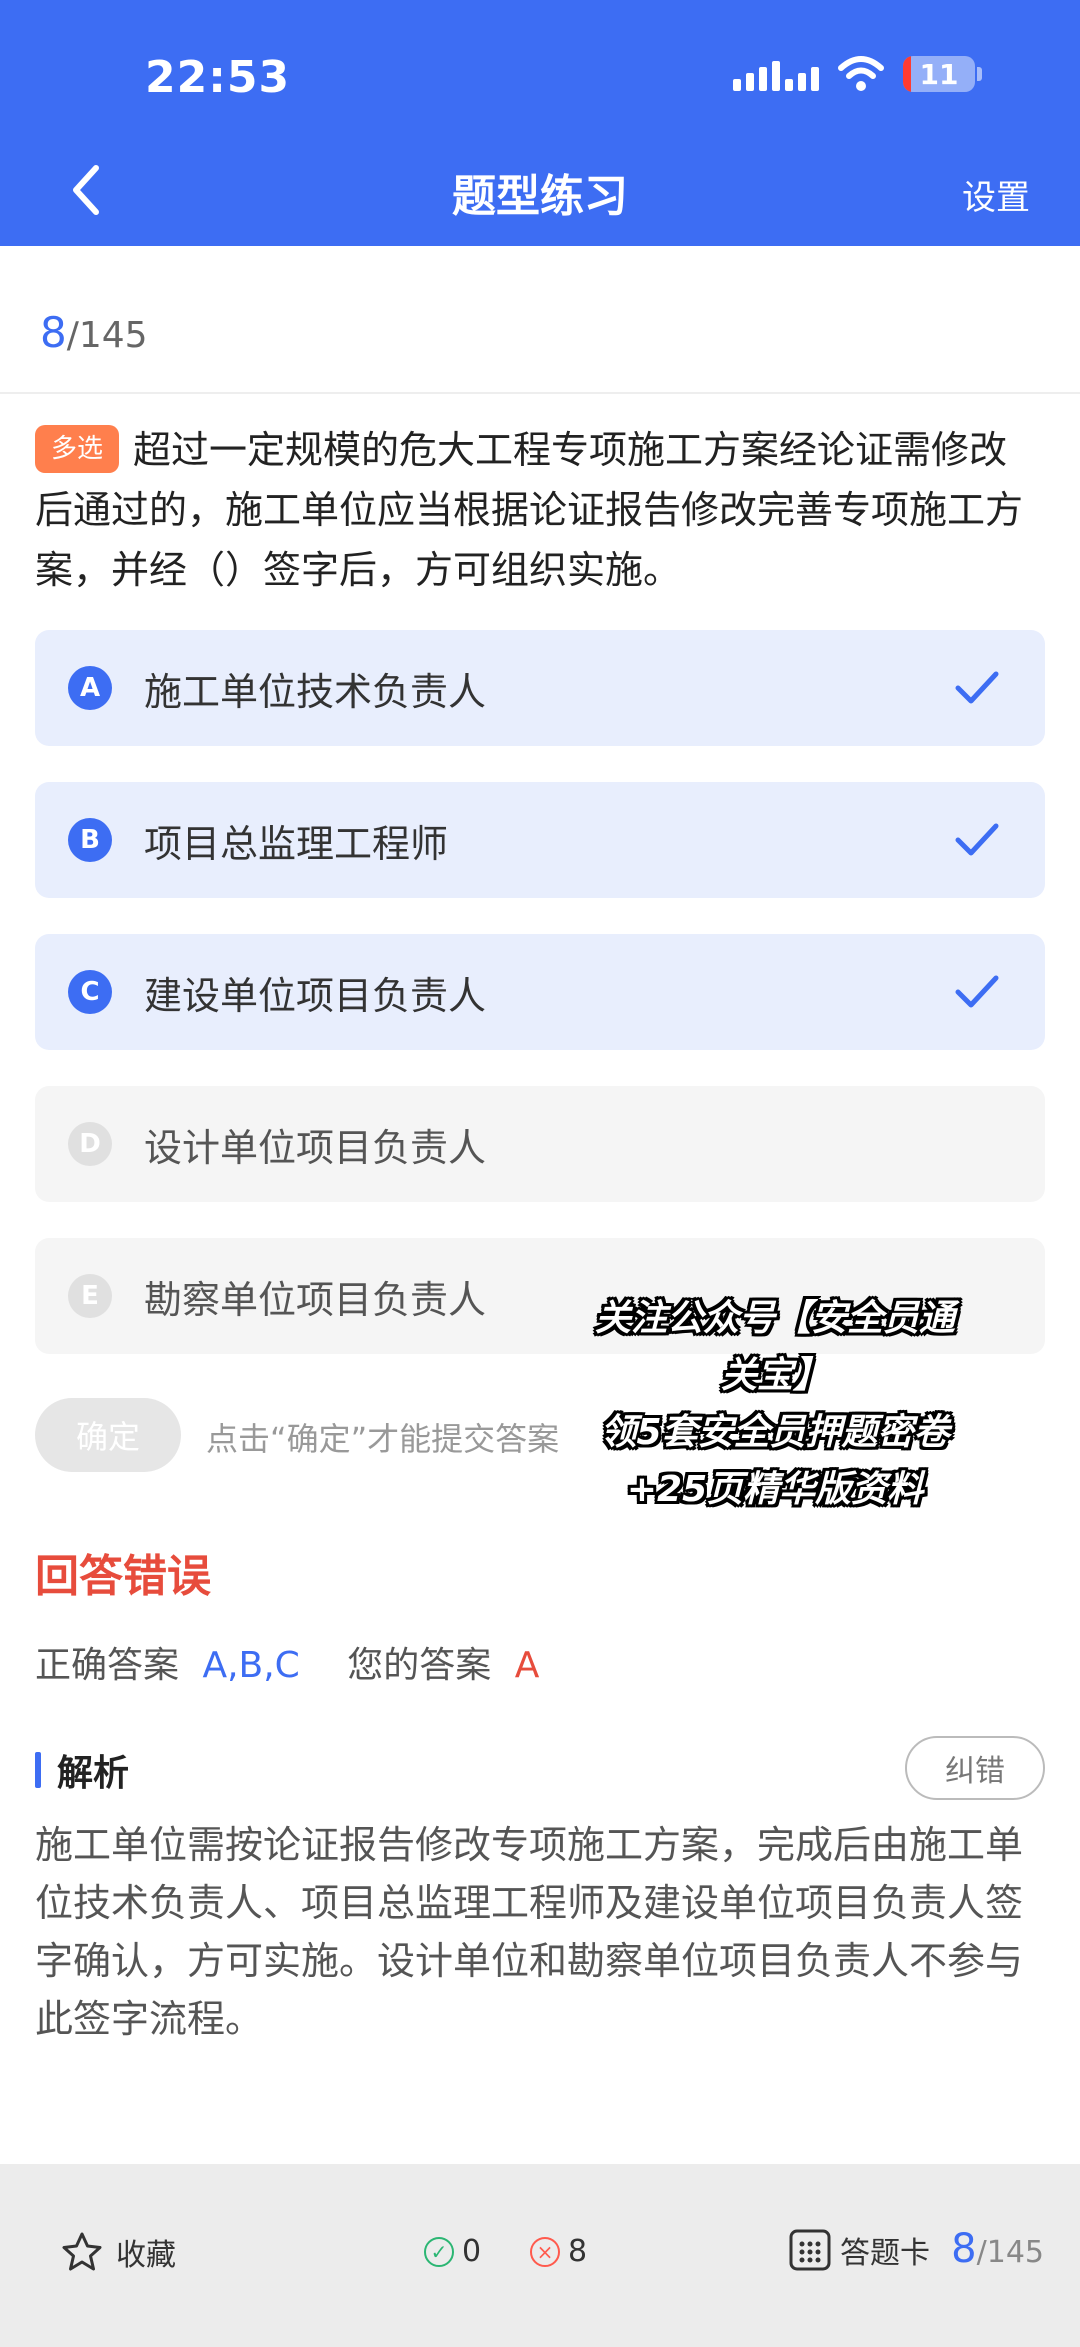  Describe the element at coordinates (251, 1665) in the screenshot. I see `correct-answer-value: A,B,C` at that location.